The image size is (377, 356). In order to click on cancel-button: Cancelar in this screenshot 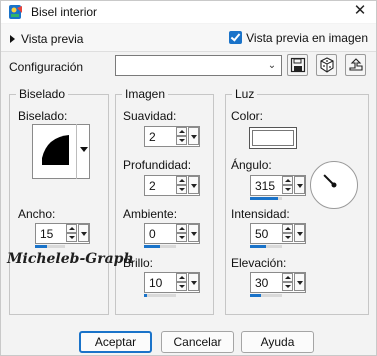, I will do `click(197, 342)`.